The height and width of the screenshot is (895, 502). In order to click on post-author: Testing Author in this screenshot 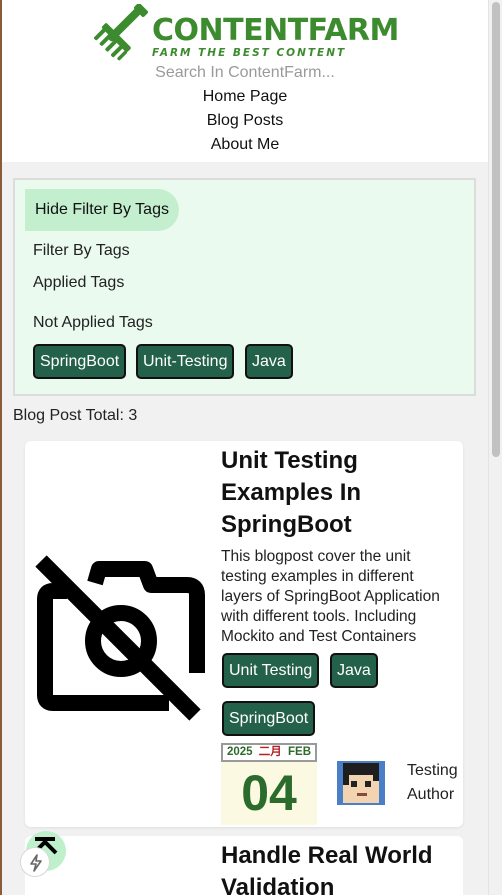, I will do `click(437, 783)`.